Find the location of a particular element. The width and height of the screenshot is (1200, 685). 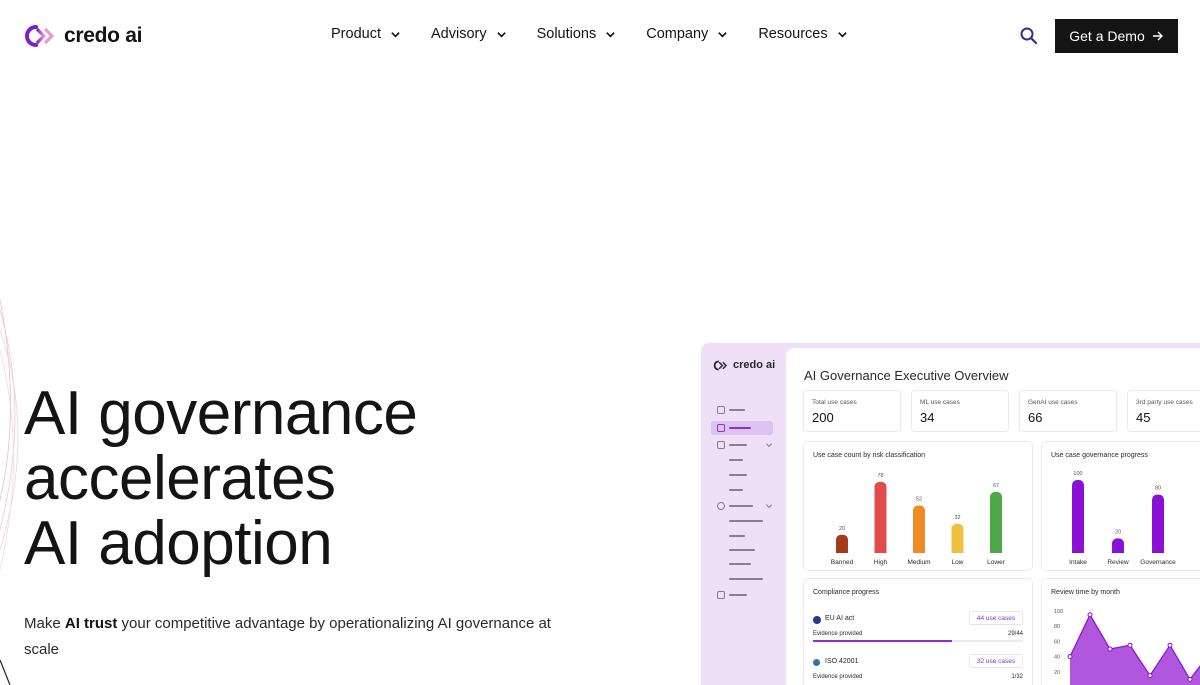

compliance-progress-fill is located at coordinates (882, 641).